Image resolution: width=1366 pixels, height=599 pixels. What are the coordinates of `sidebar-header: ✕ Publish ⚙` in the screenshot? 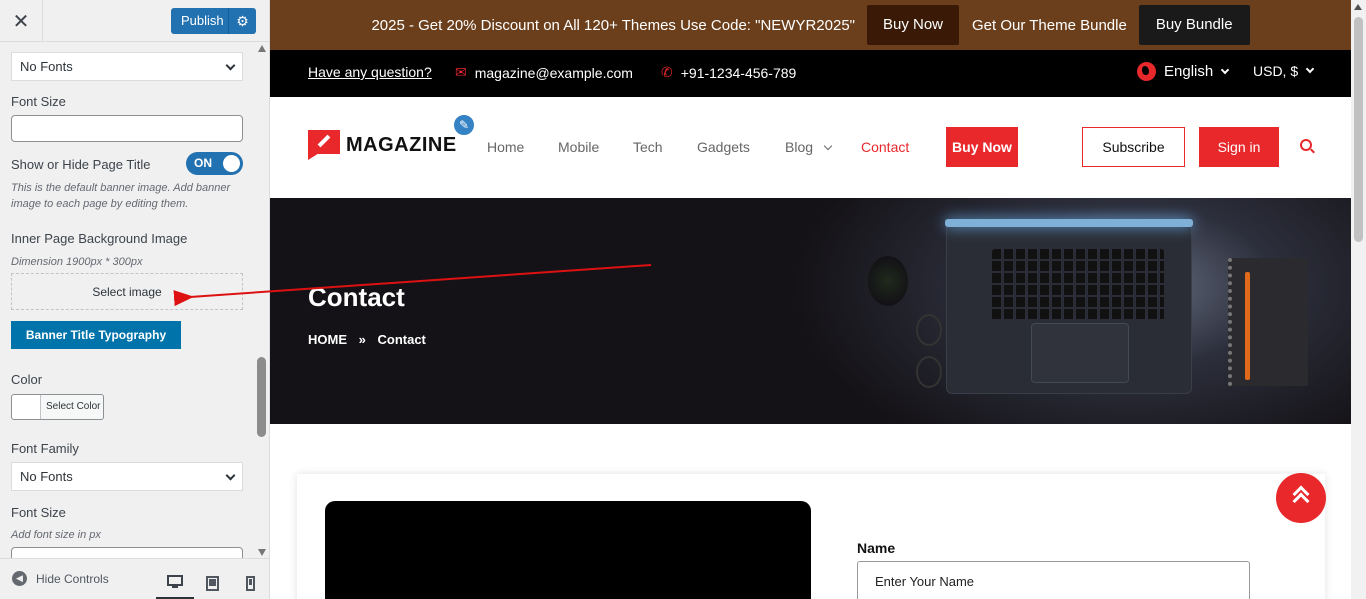 It's located at (134, 21).